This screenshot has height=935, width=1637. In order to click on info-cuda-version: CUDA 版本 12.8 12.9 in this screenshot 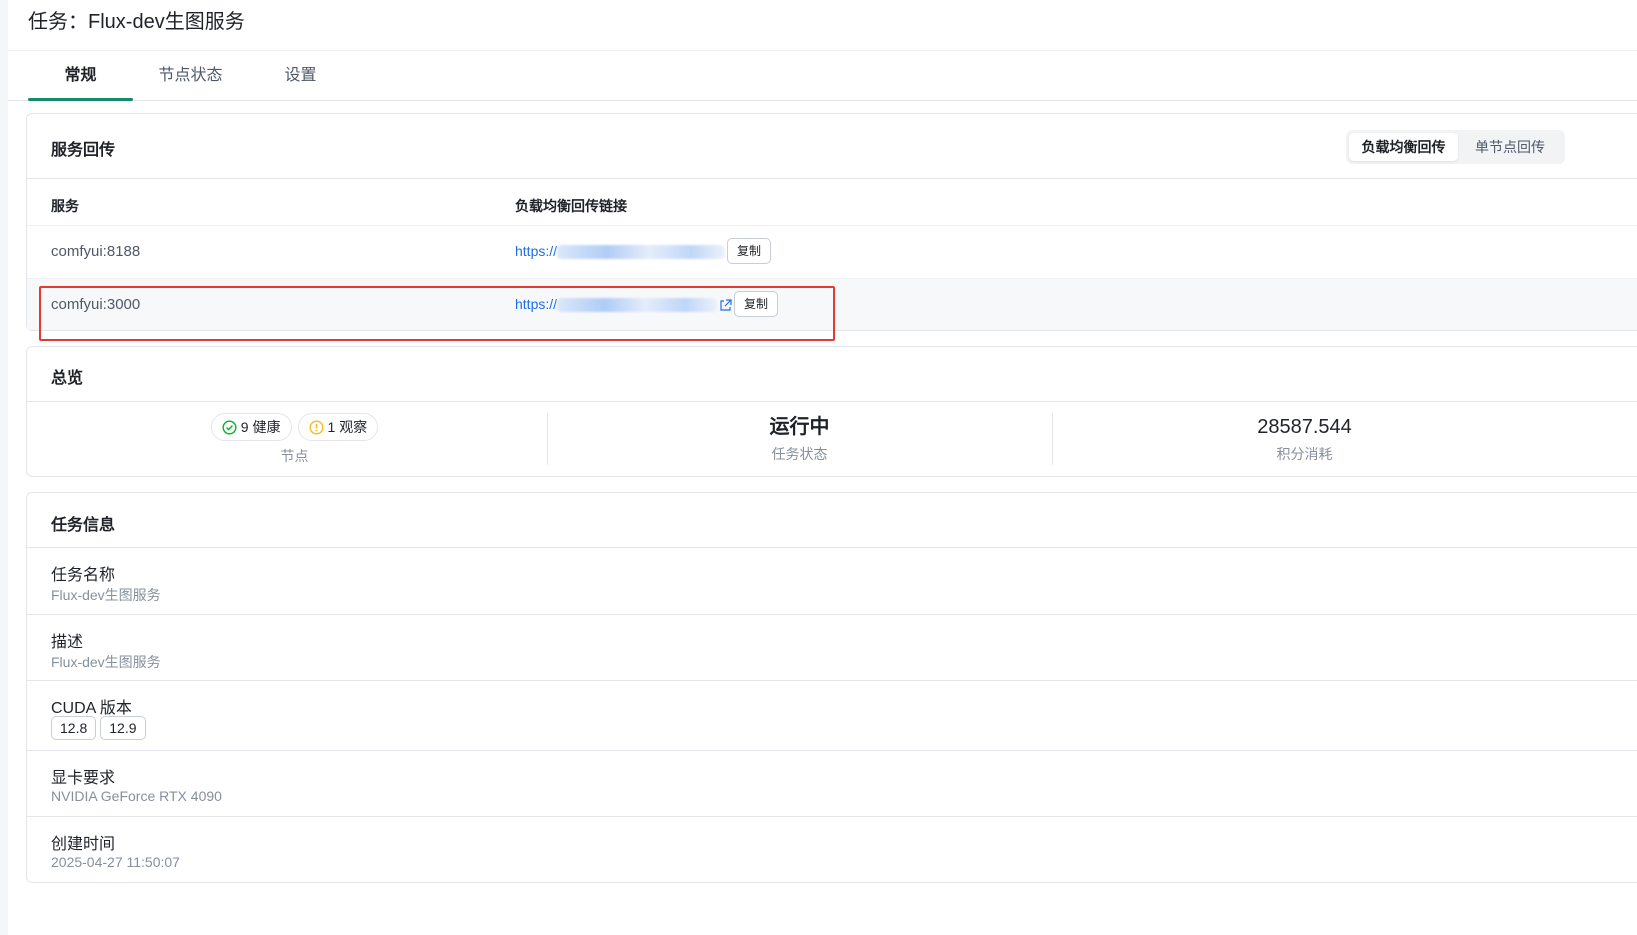, I will do `click(832, 715)`.